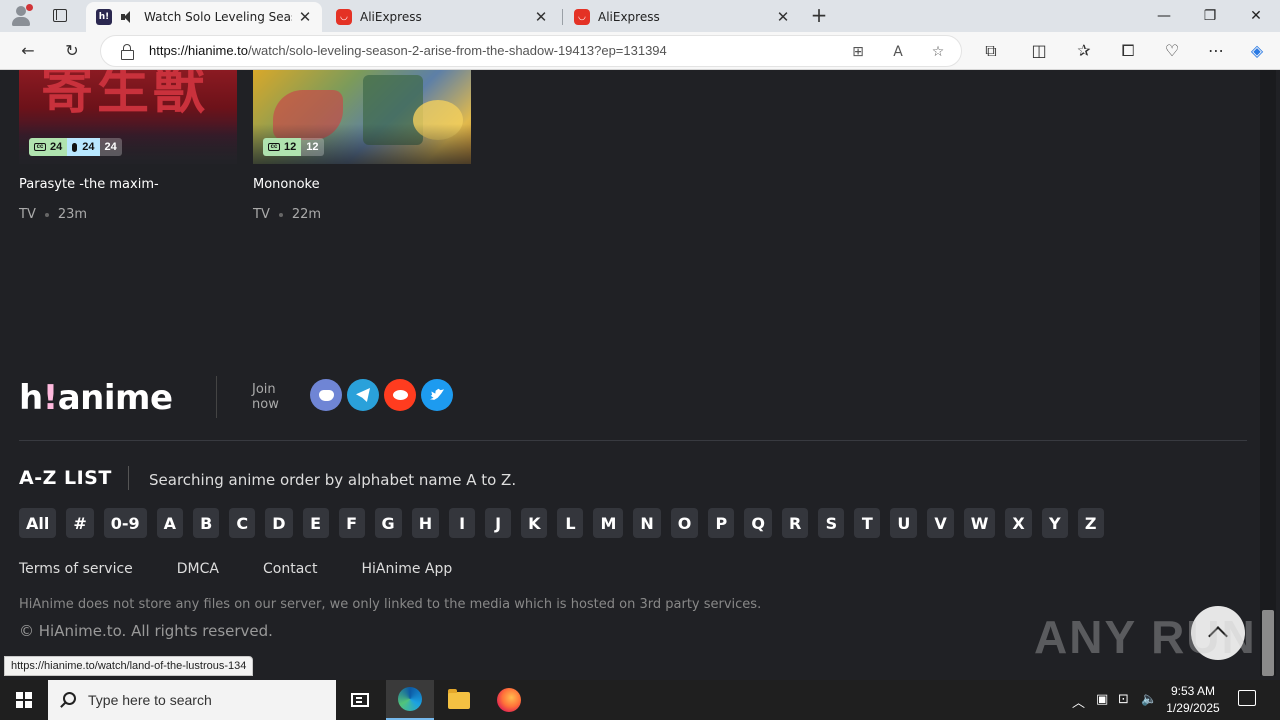 This screenshot has width=1280, height=720. Describe the element at coordinates (795, 523) in the screenshot. I see `az-letter-button: R` at that location.